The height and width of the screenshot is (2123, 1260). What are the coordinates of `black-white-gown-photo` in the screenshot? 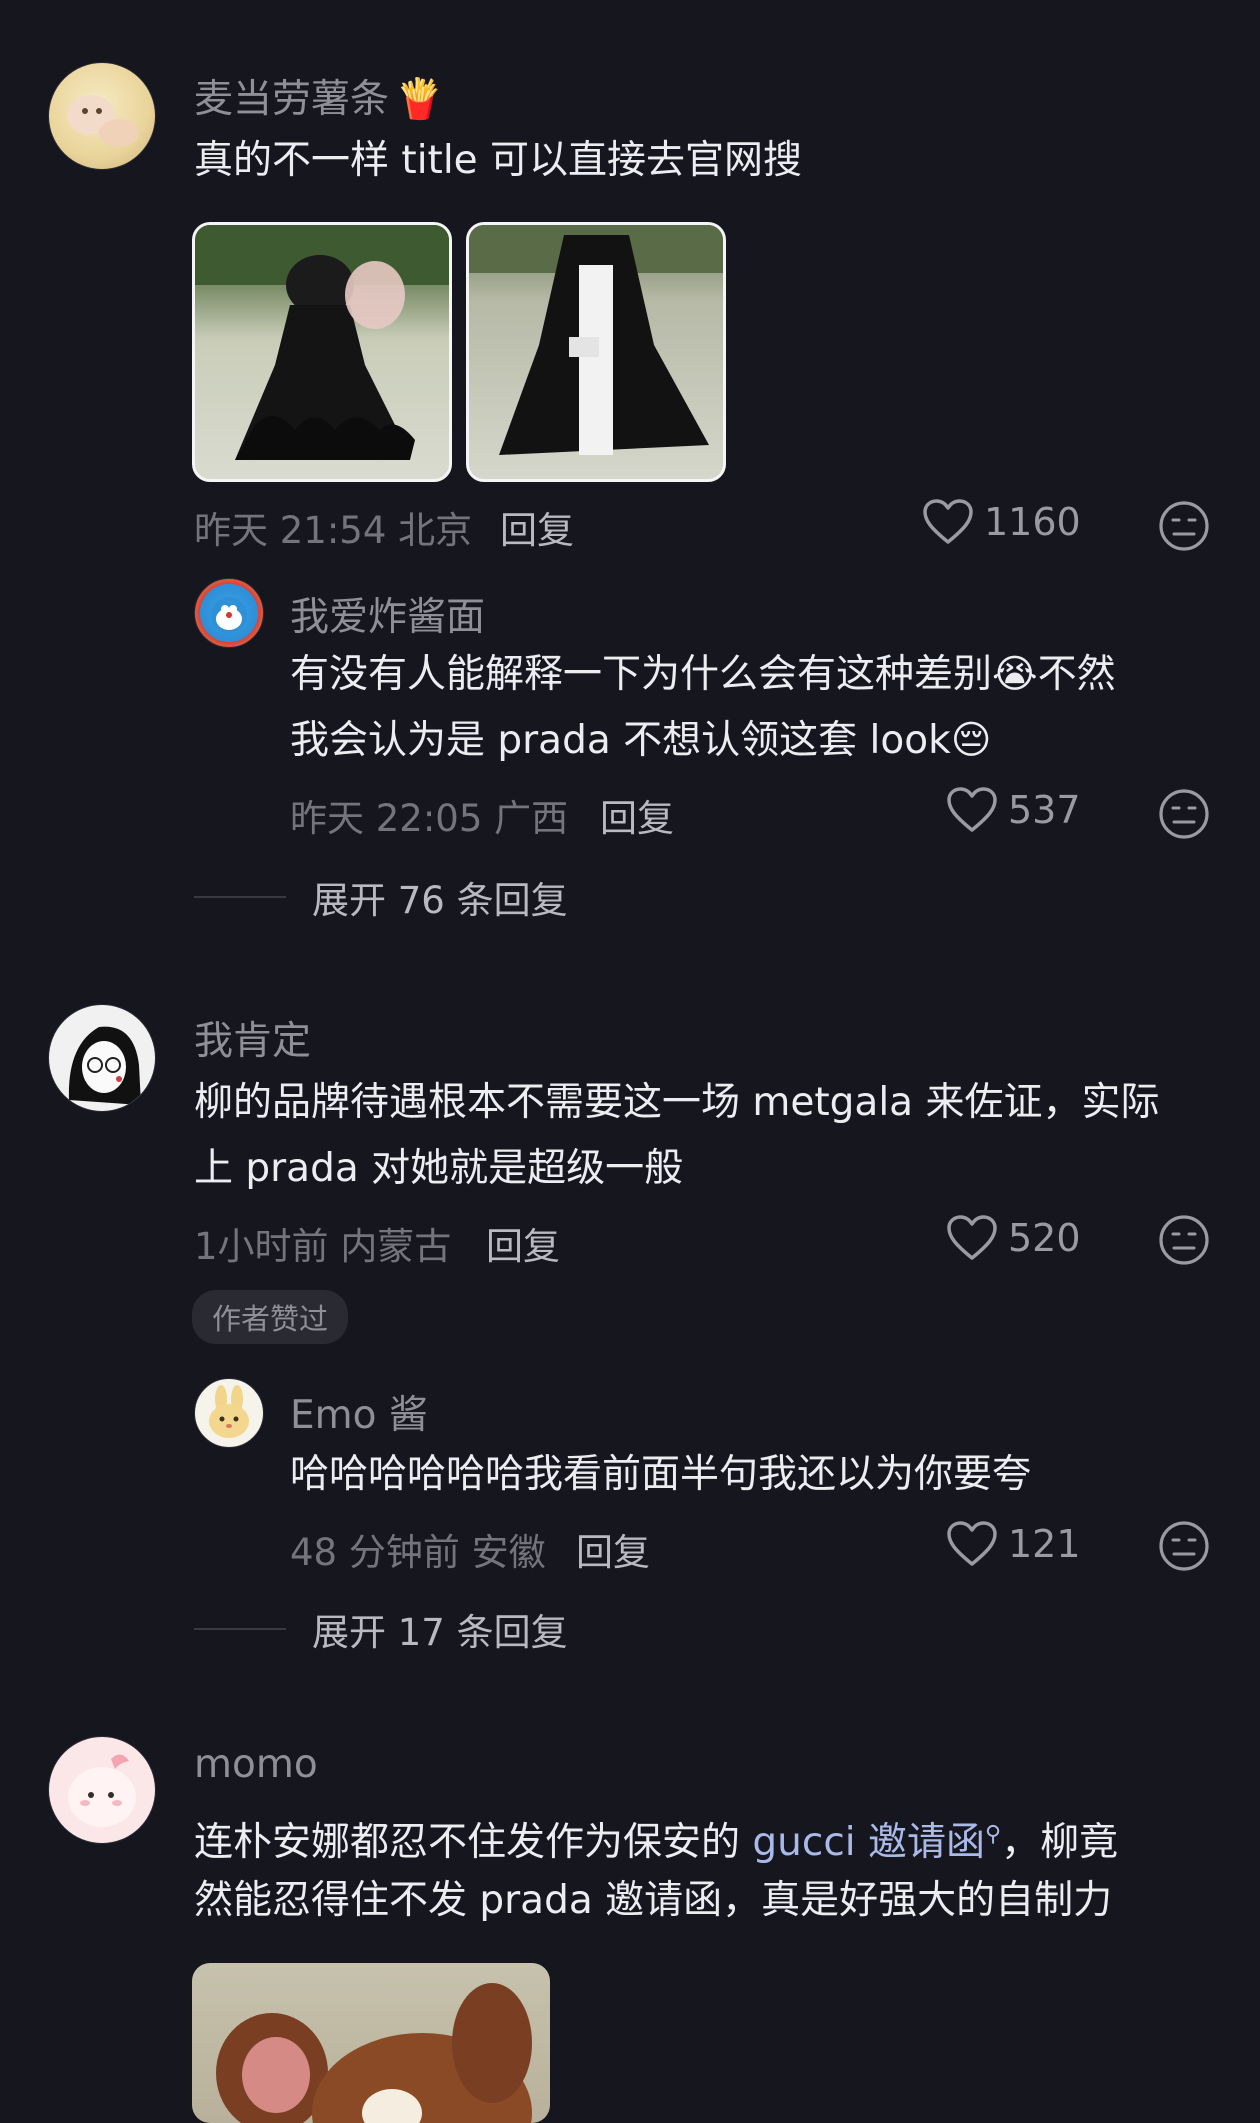 It's located at (596, 340).